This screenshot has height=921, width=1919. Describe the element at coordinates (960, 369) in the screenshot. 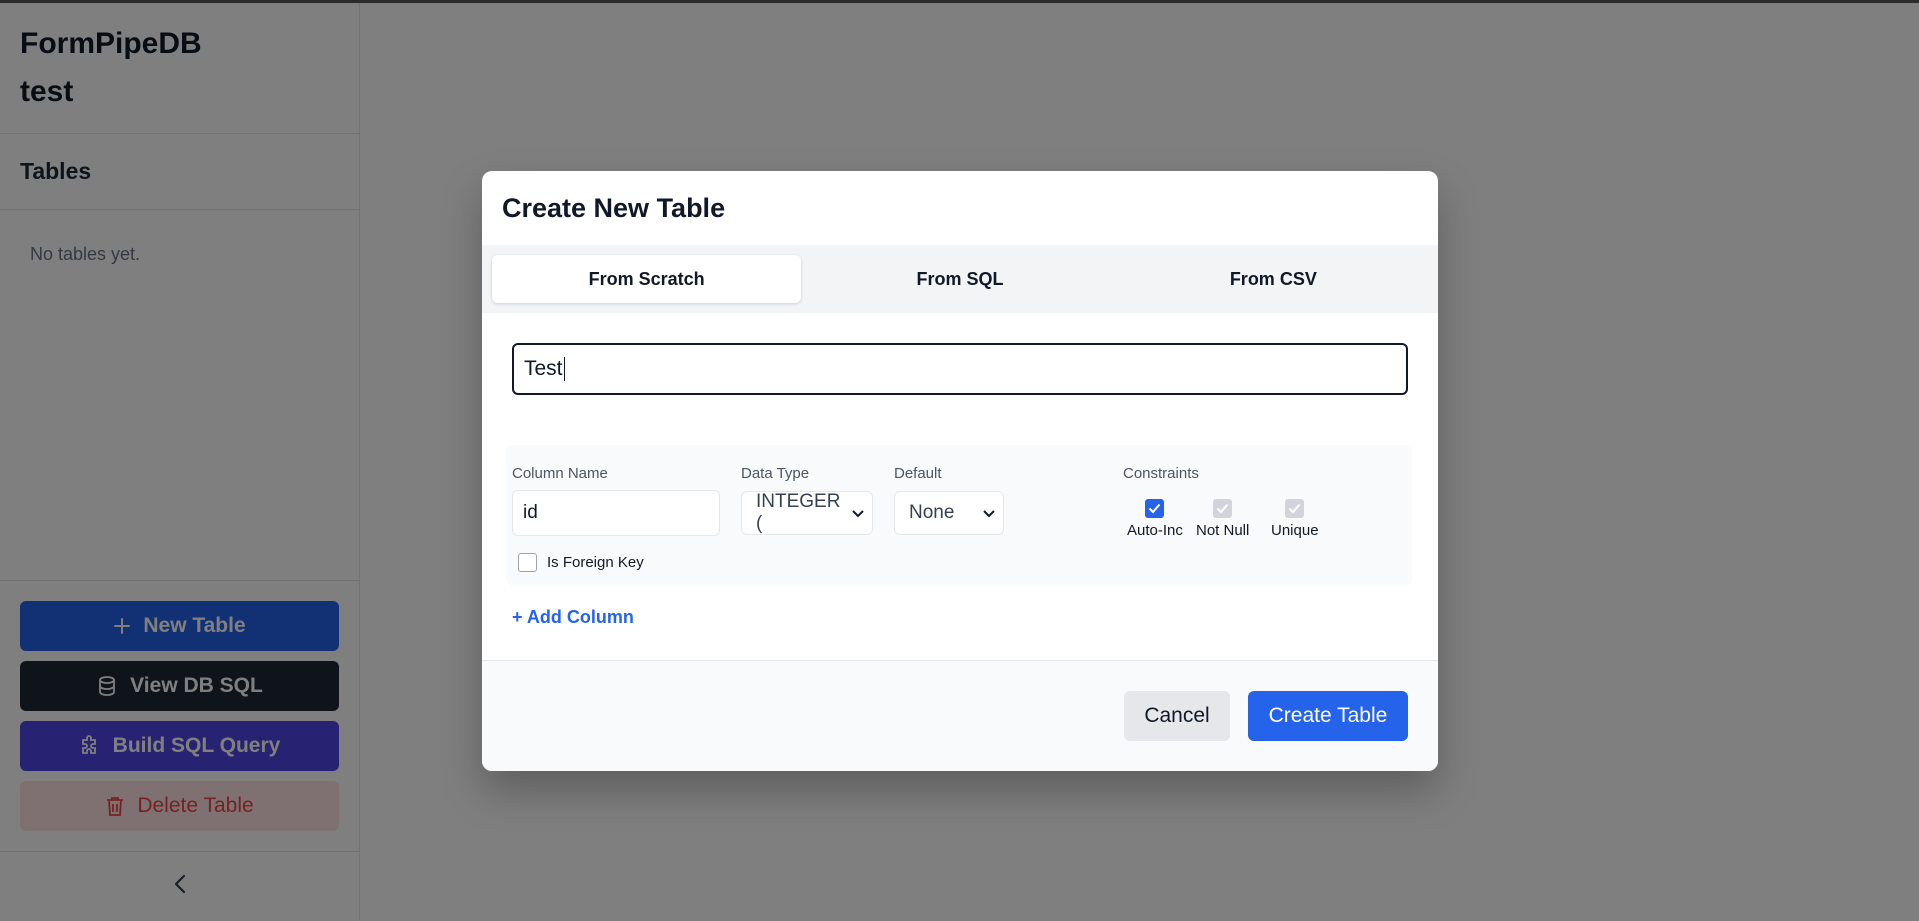

I see `table-name-input: Test` at that location.